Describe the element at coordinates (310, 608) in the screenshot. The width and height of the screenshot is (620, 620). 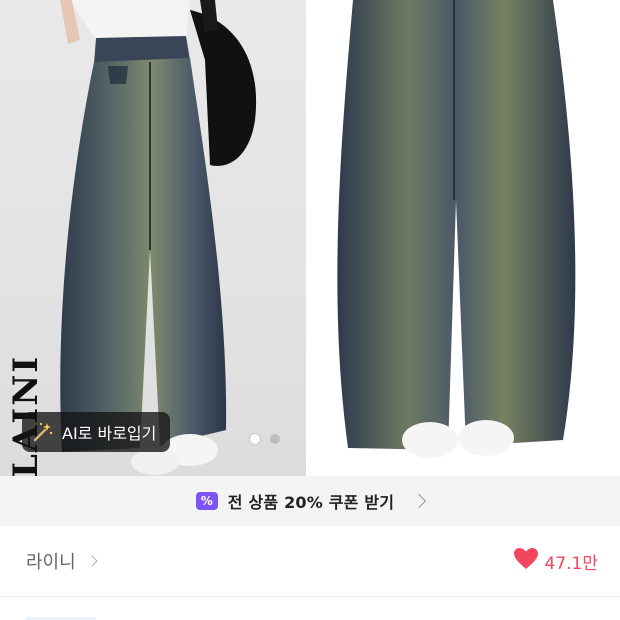
I see `next-section` at that location.